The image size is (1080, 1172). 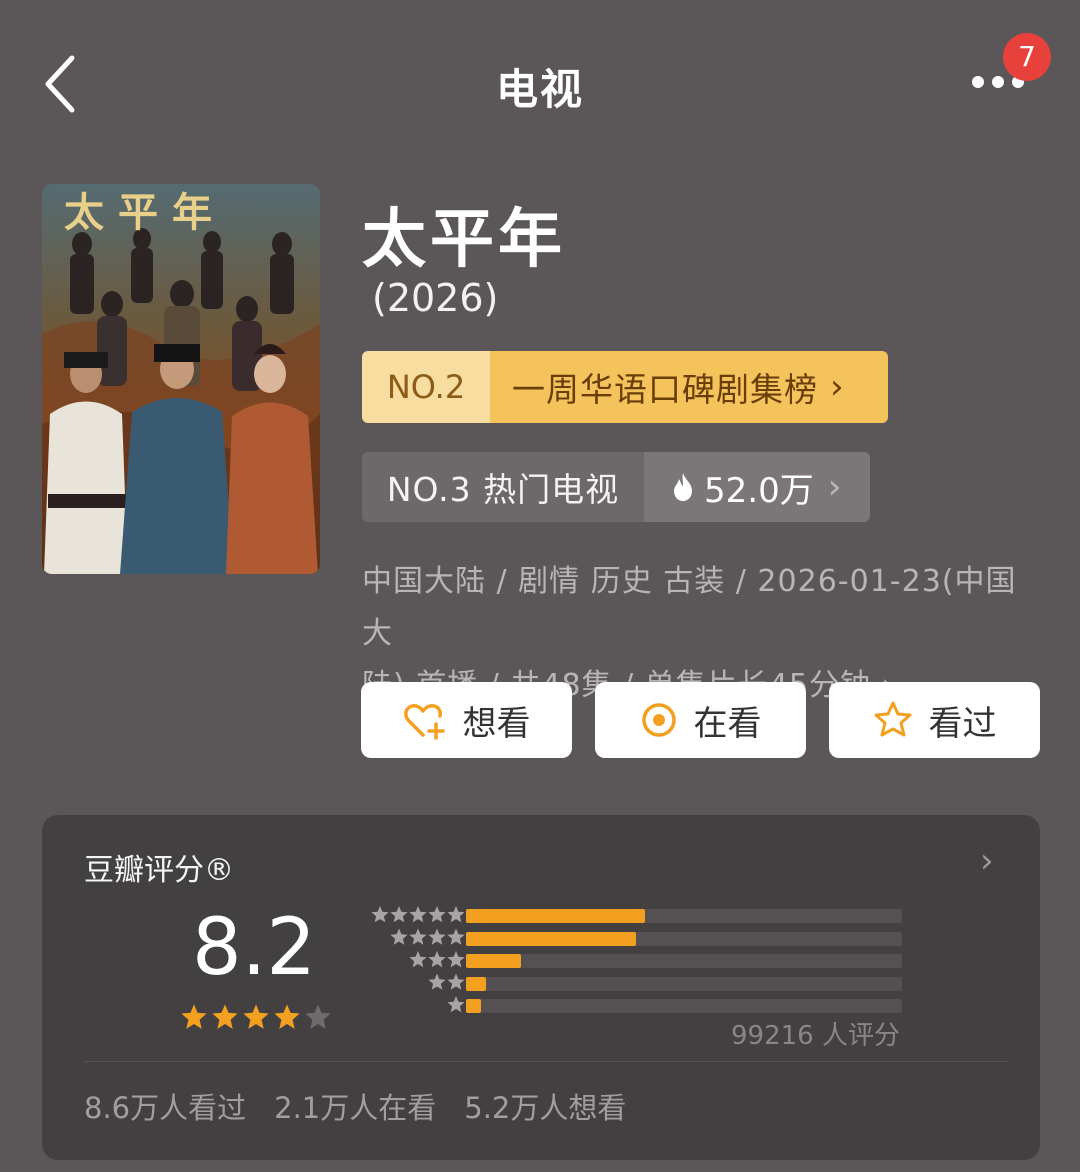 What do you see at coordinates (683, 487) in the screenshot?
I see `flame-icon` at bounding box center [683, 487].